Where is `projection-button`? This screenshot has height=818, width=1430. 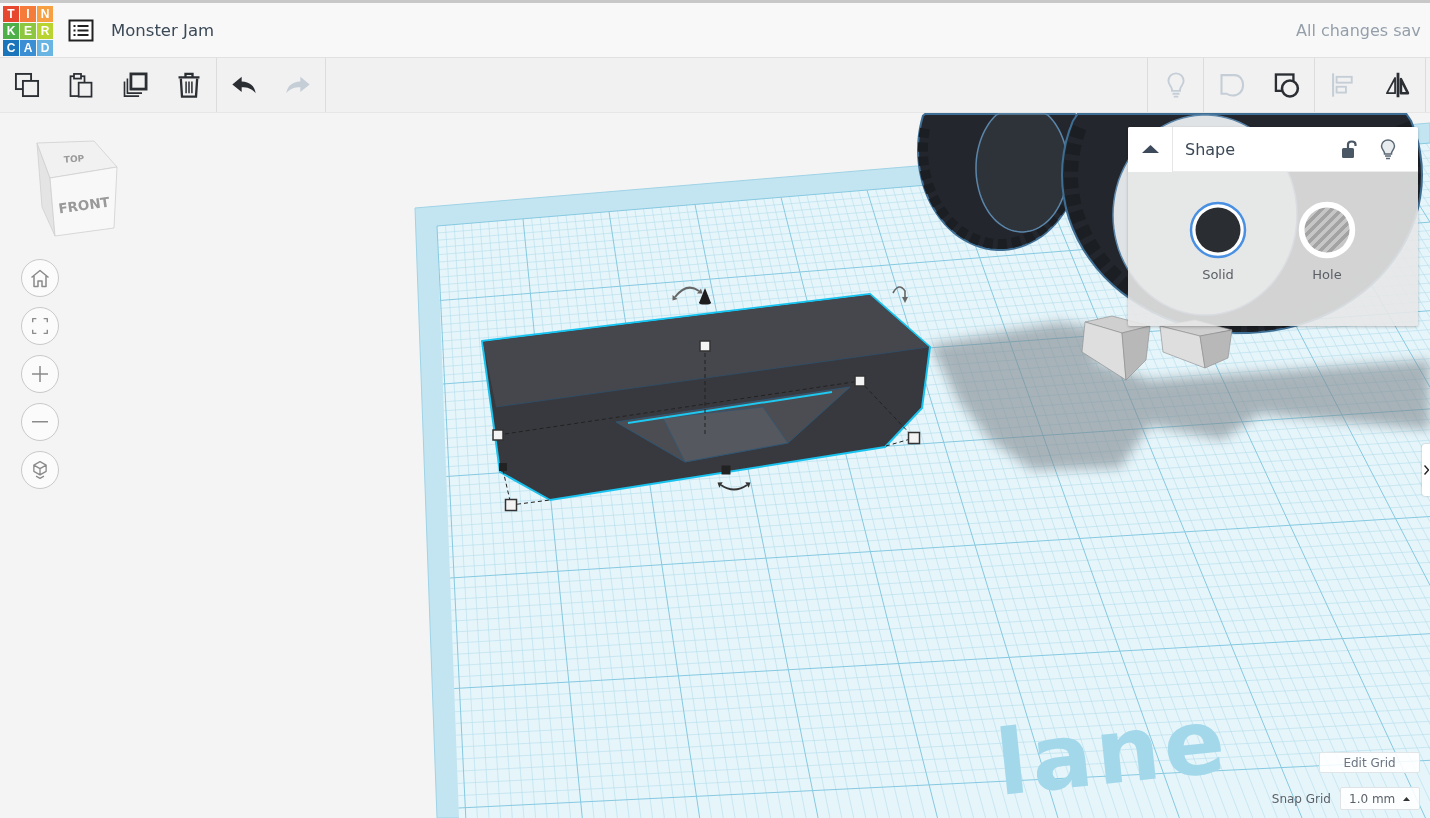 projection-button is located at coordinates (40, 470).